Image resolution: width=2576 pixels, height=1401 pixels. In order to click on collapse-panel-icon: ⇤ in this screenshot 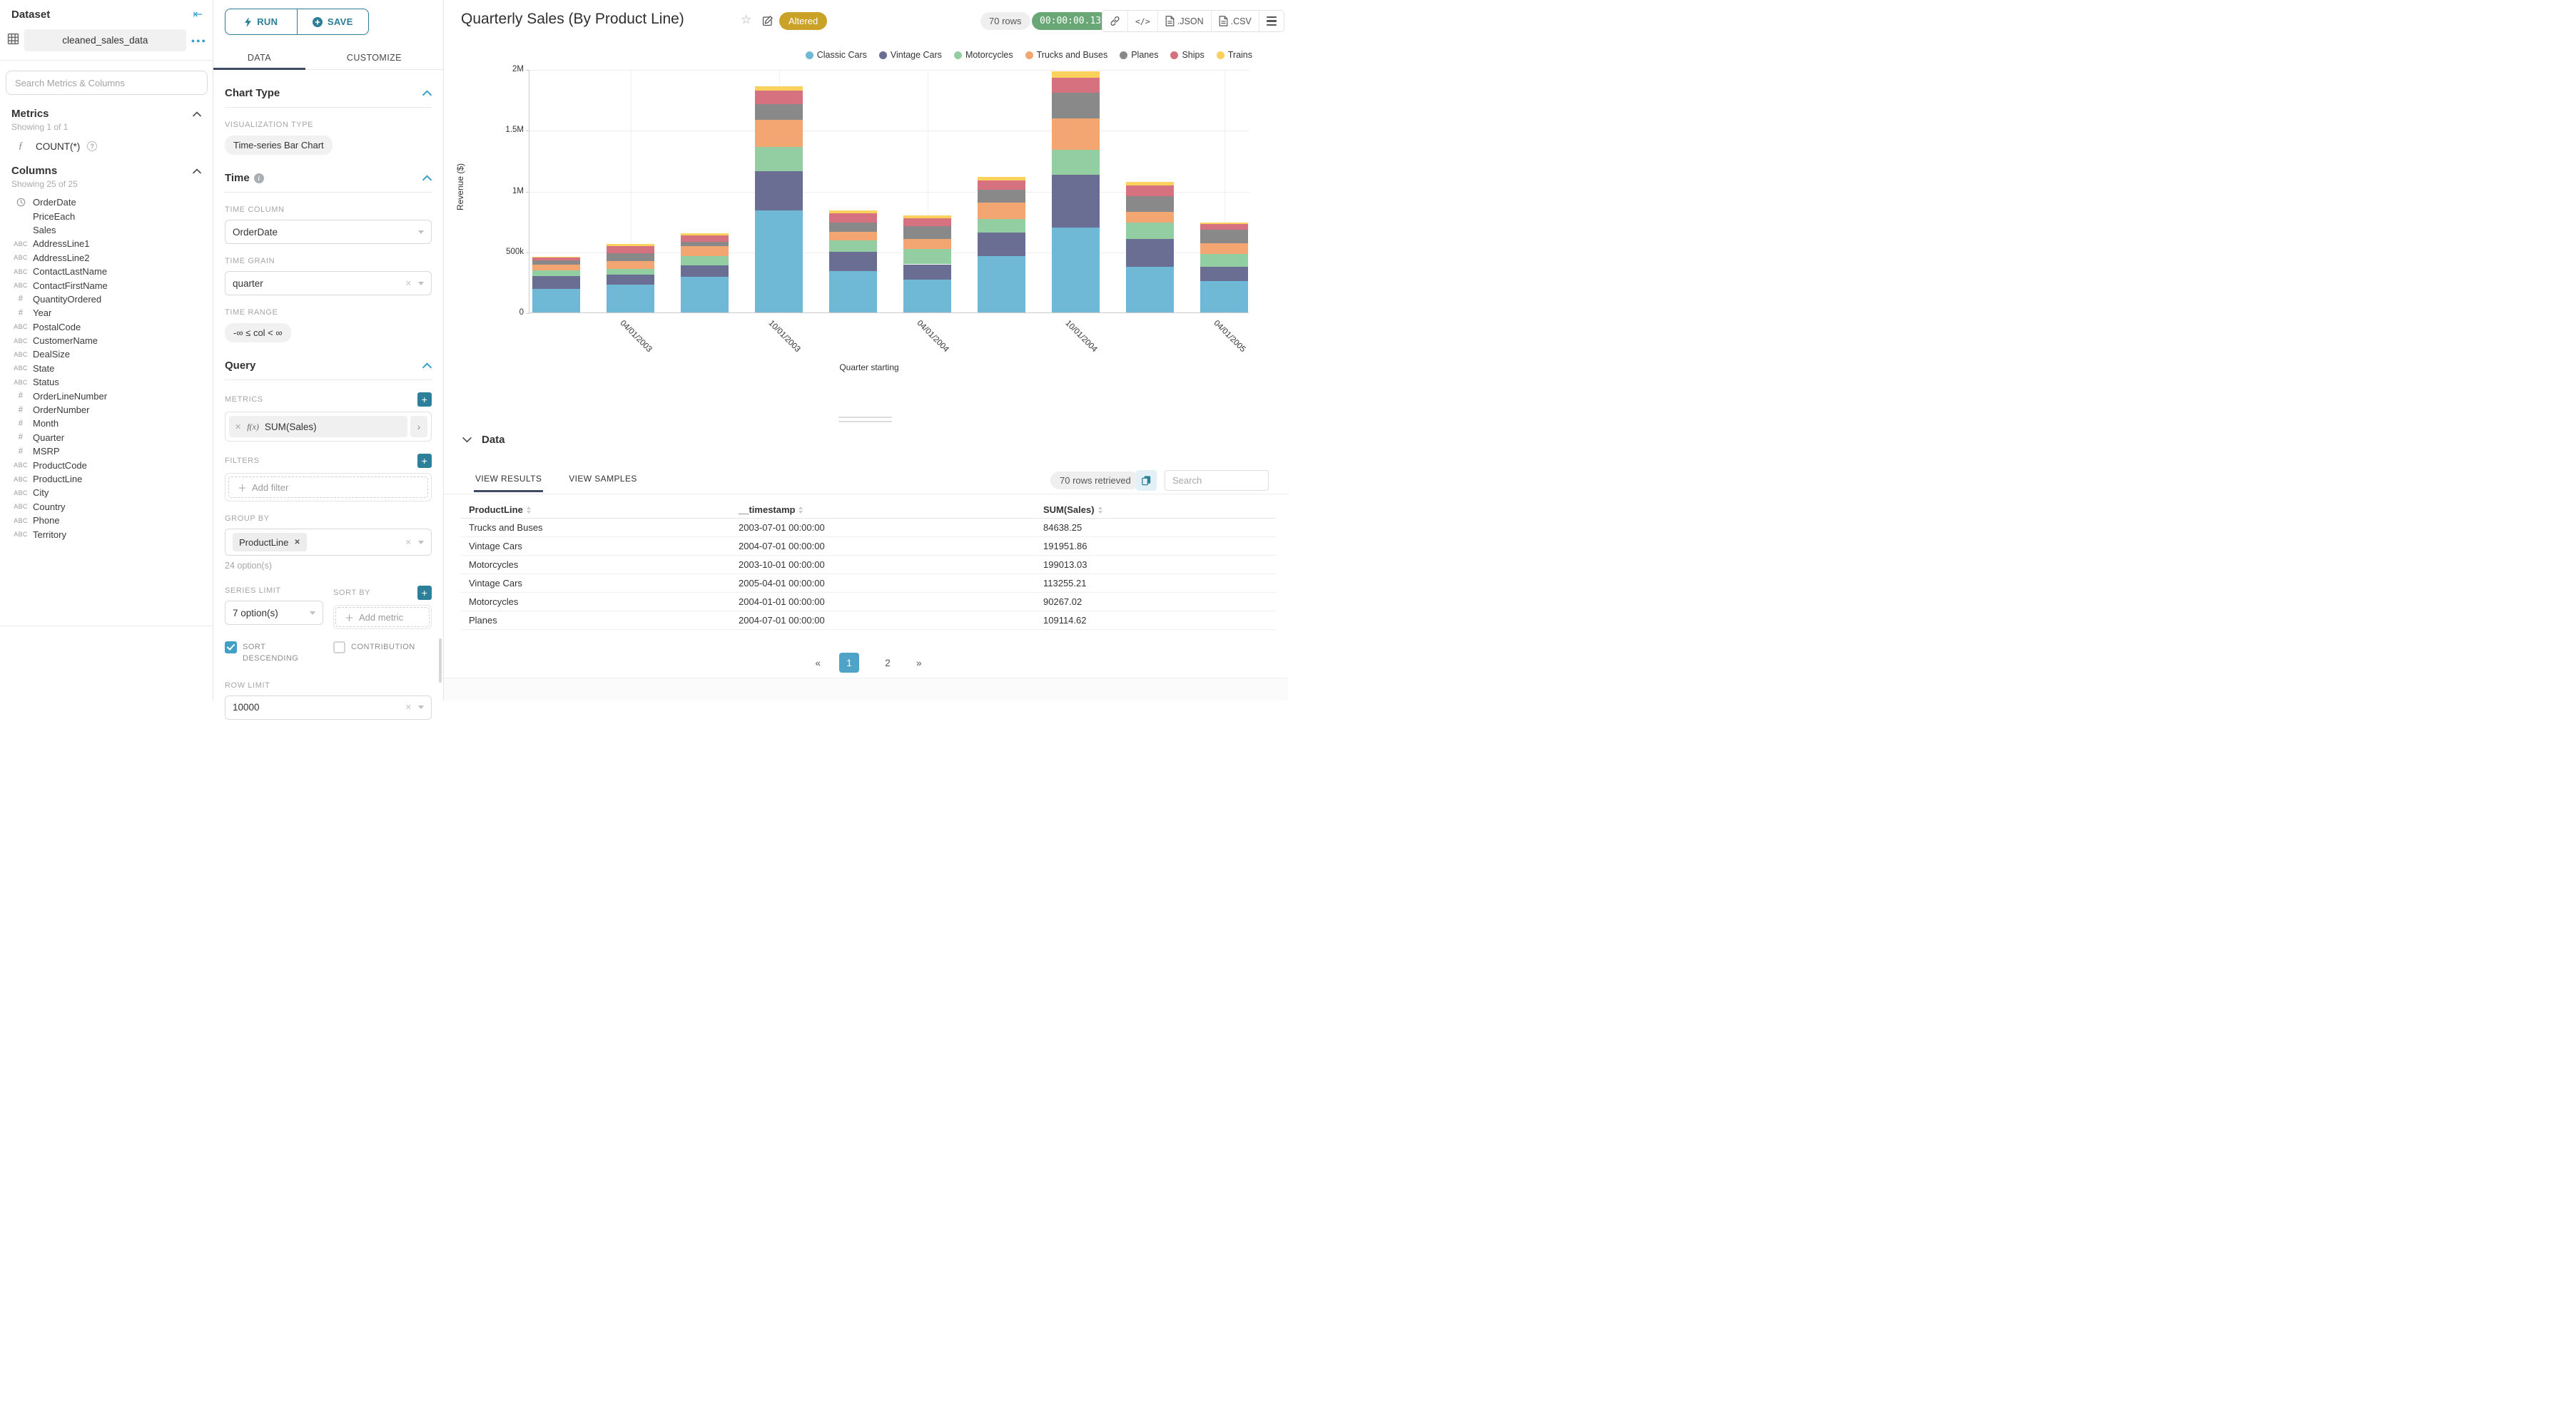, I will do `click(198, 15)`.